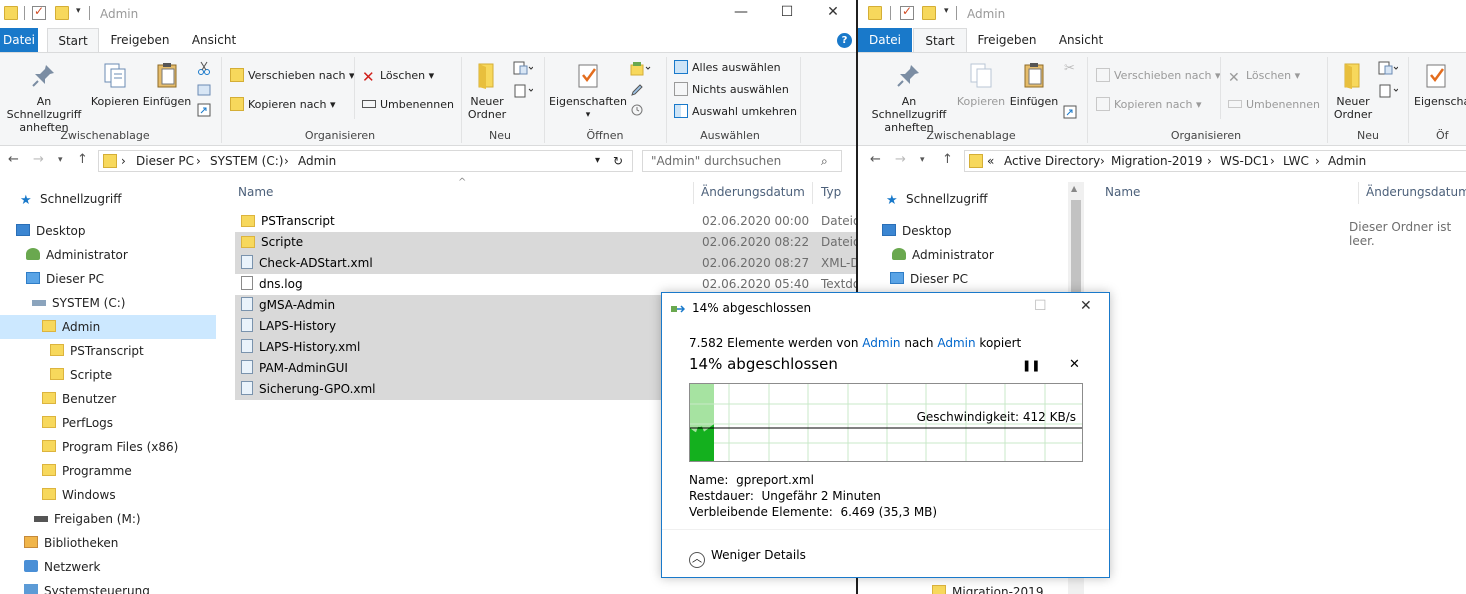 This screenshot has width=1466, height=594. I want to click on cut-icon, so click(204, 68).